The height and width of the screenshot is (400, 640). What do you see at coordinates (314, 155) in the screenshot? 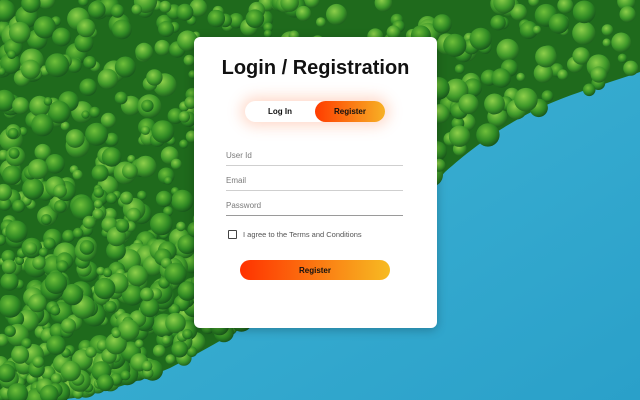
I see `user-id-input` at bounding box center [314, 155].